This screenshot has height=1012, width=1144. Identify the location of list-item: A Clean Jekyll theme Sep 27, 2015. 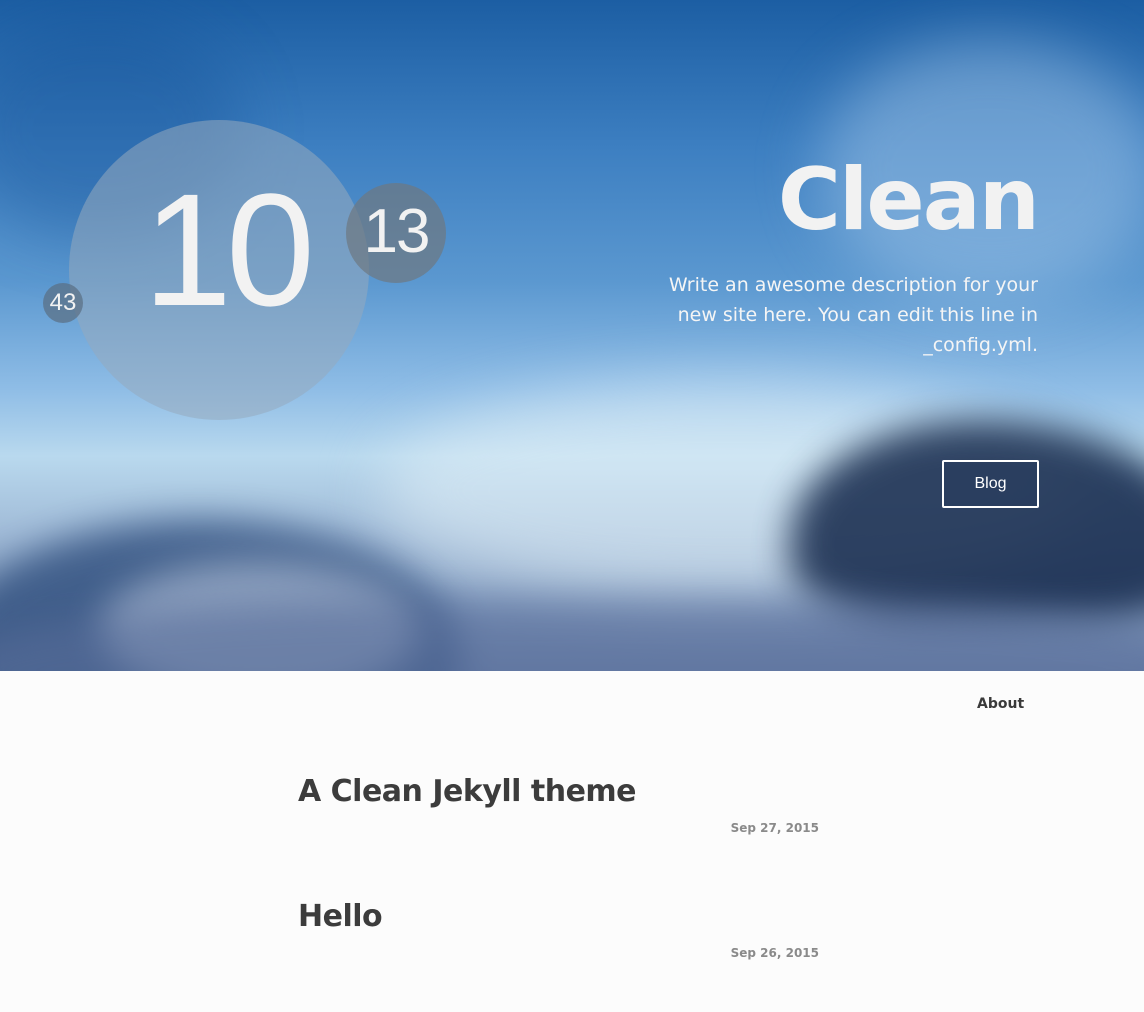
(558, 804).